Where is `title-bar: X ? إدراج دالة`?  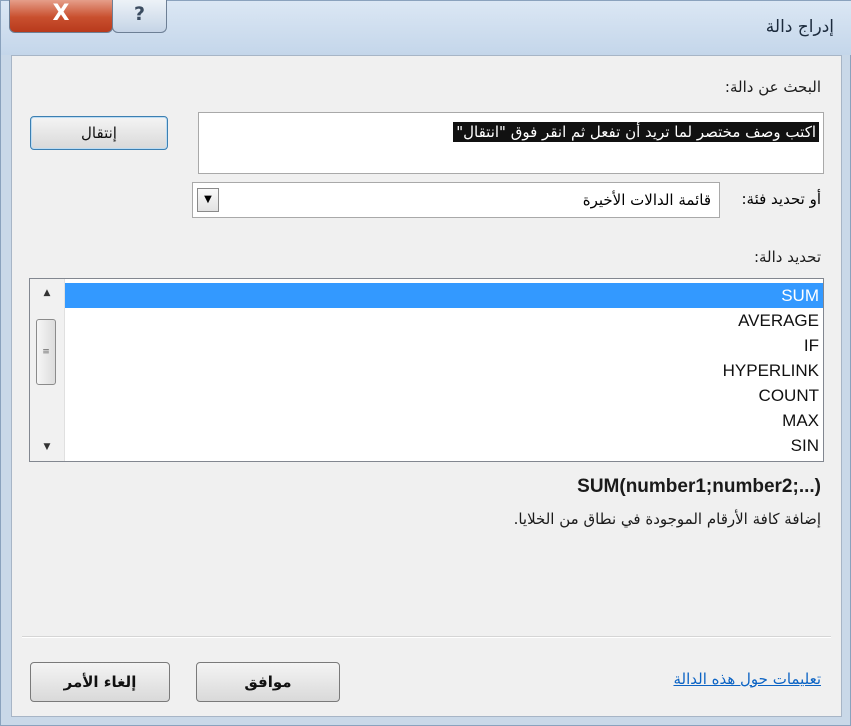
title-bar: X ? إدراج دالة is located at coordinates (426, 27).